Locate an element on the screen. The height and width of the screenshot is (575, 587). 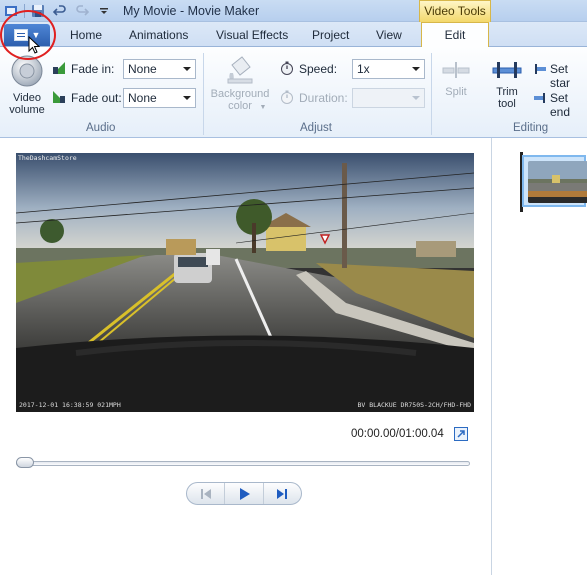
fade-out-select: None is located at coordinates (159, 98).